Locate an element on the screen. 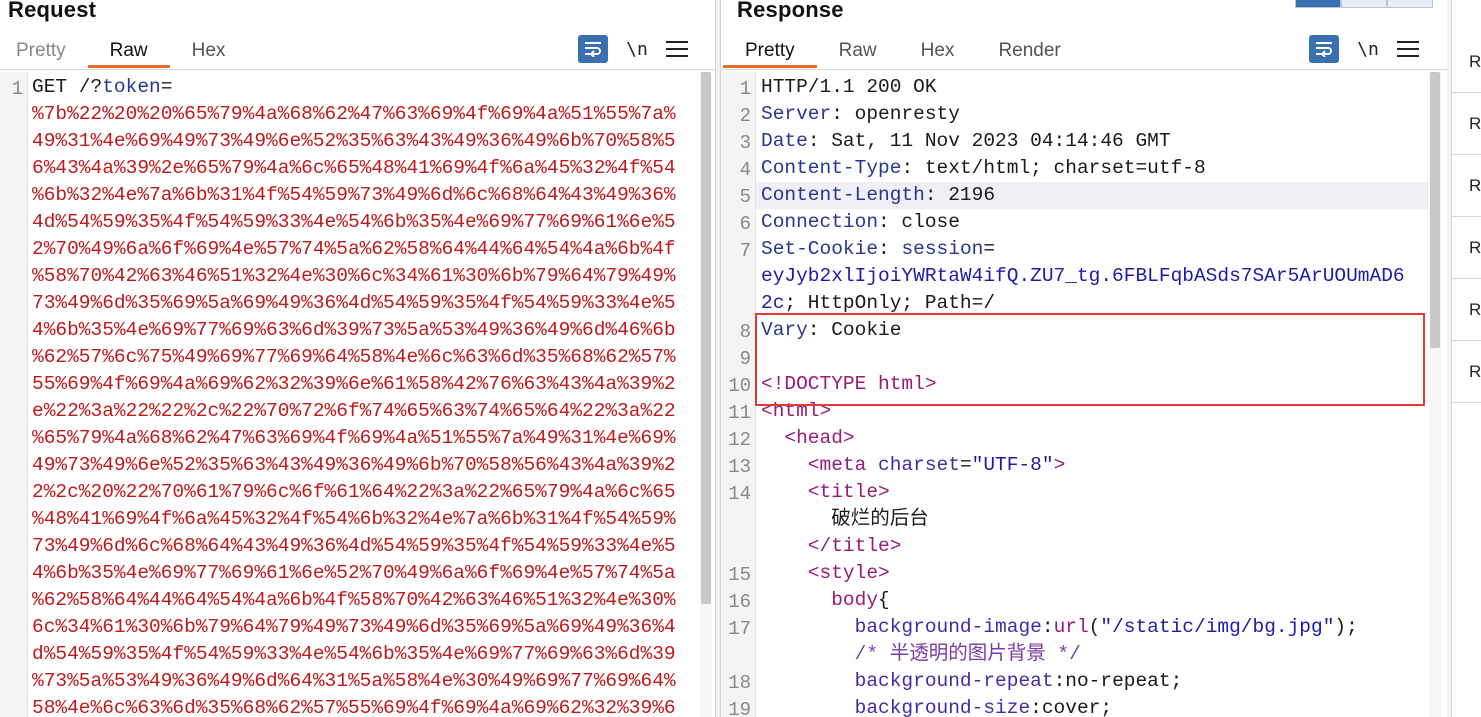 This screenshot has width=1481, height=717. code-token: Set-Cookie is located at coordinates (820, 249).